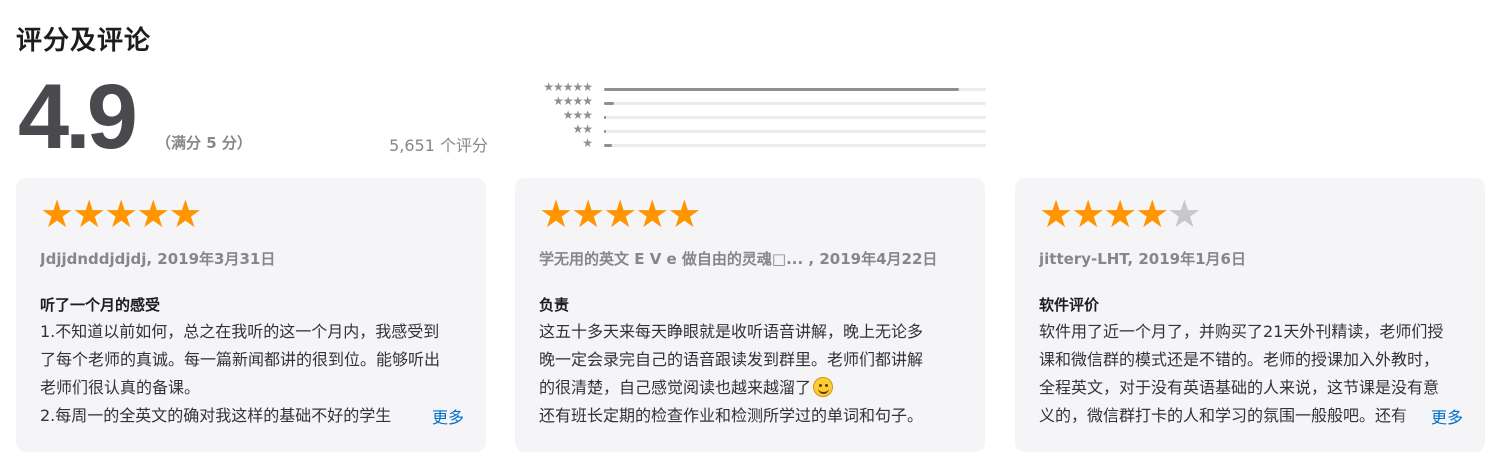 Image resolution: width=1499 pixels, height=467 pixels. What do you see at coordinates (1239, 359) in the screenshot?
I see `review-line: 课和微信群的模式还是不错的。老师的授课加入外教时，` at bounding box center [1239, 359].